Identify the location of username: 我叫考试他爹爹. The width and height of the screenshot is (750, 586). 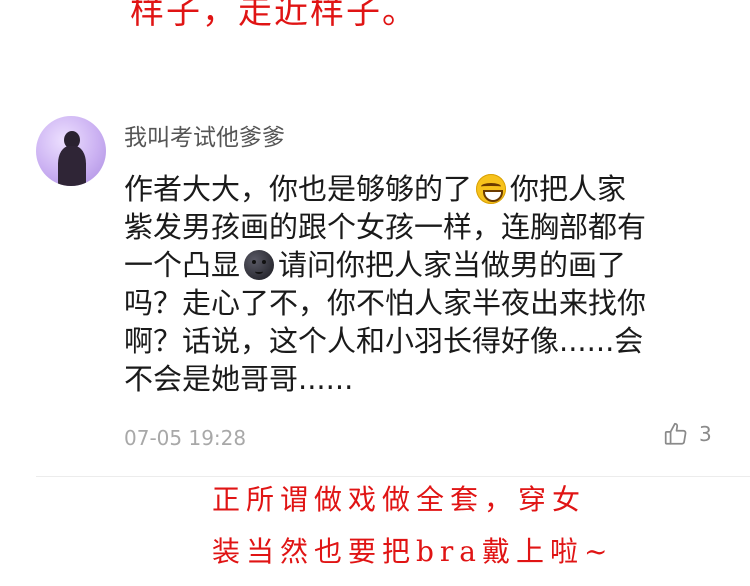
(204, 135).